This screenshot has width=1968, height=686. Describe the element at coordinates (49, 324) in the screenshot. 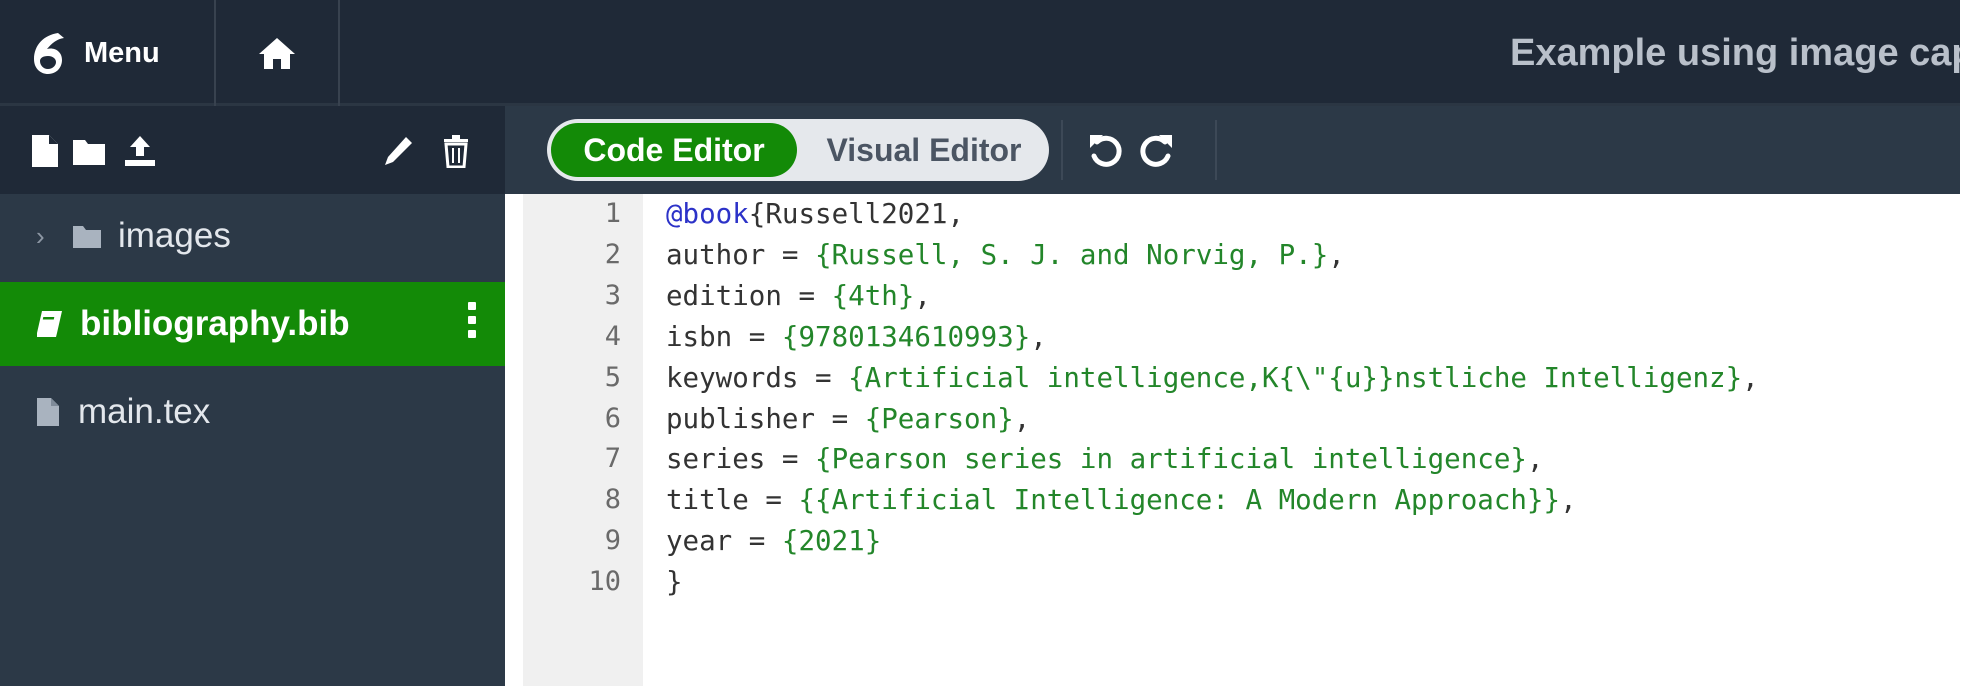

I see `book-icon` at that location.